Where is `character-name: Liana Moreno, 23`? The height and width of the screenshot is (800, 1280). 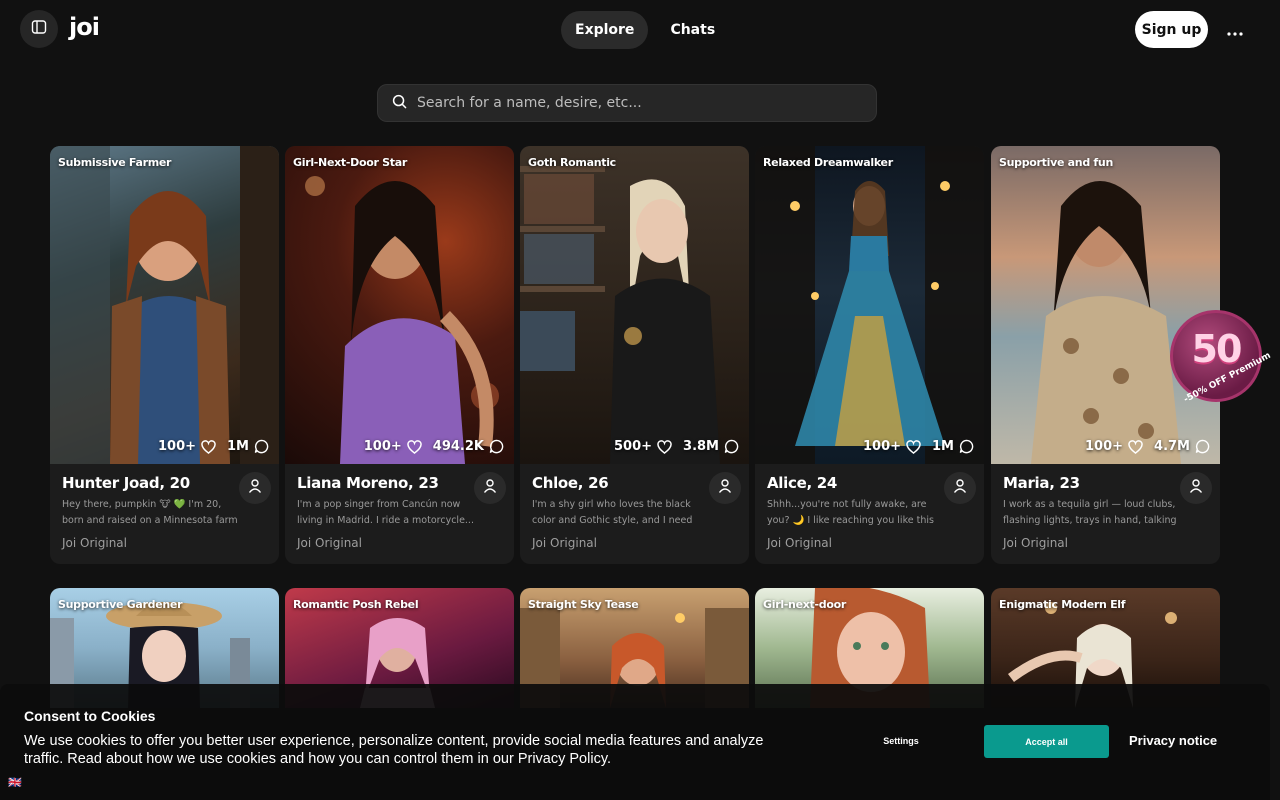
character-name: Liana Moreno, 23 is located at coordinates (368, 483).